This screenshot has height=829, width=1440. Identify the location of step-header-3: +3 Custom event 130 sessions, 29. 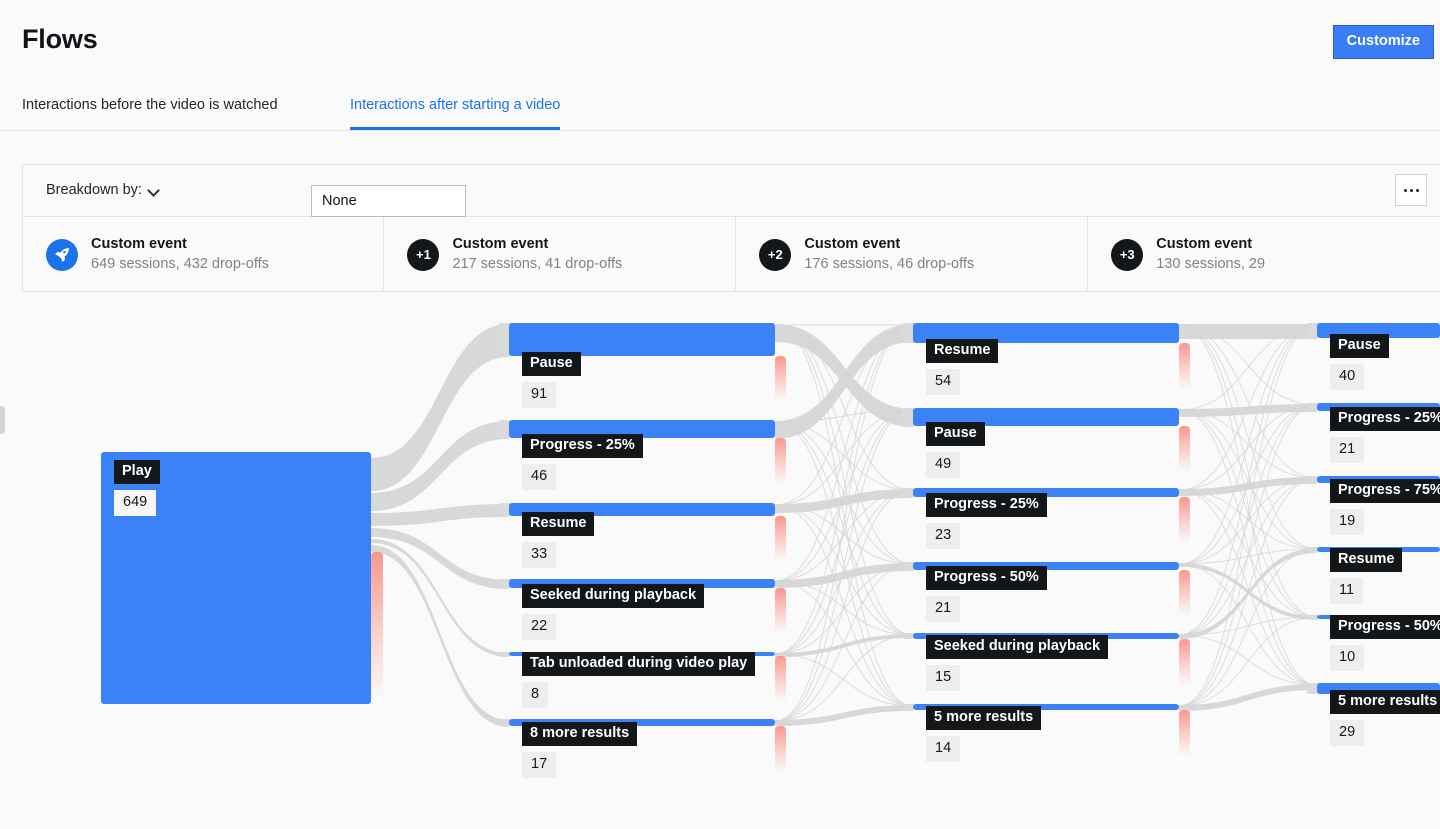
(1264, 254).